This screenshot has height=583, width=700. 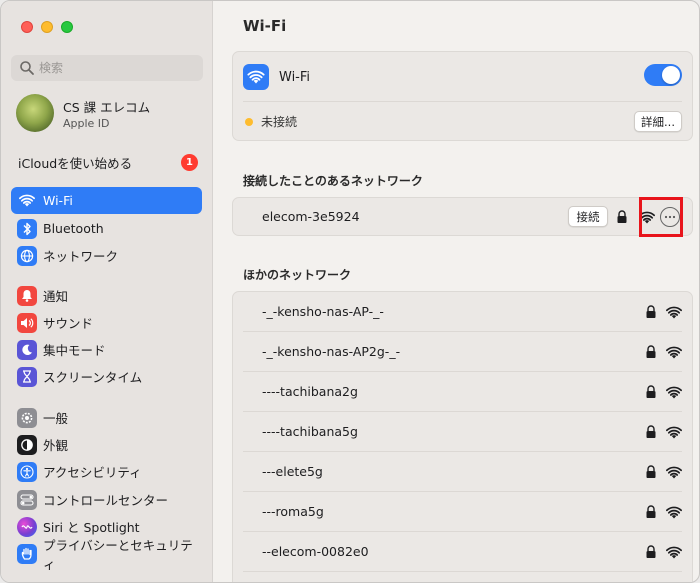 I want to click on sidebar-item-label: 一般, so click(x=56, y=418).